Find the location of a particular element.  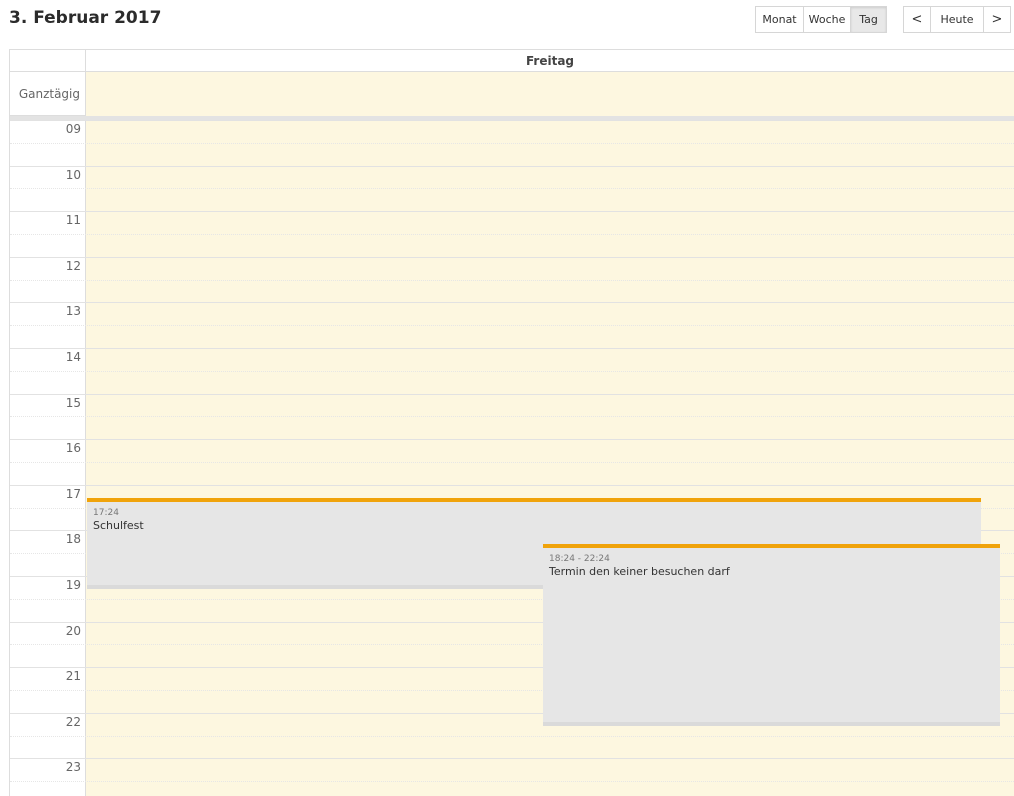

hour-label: 18 is located at coordinates (73, 539).